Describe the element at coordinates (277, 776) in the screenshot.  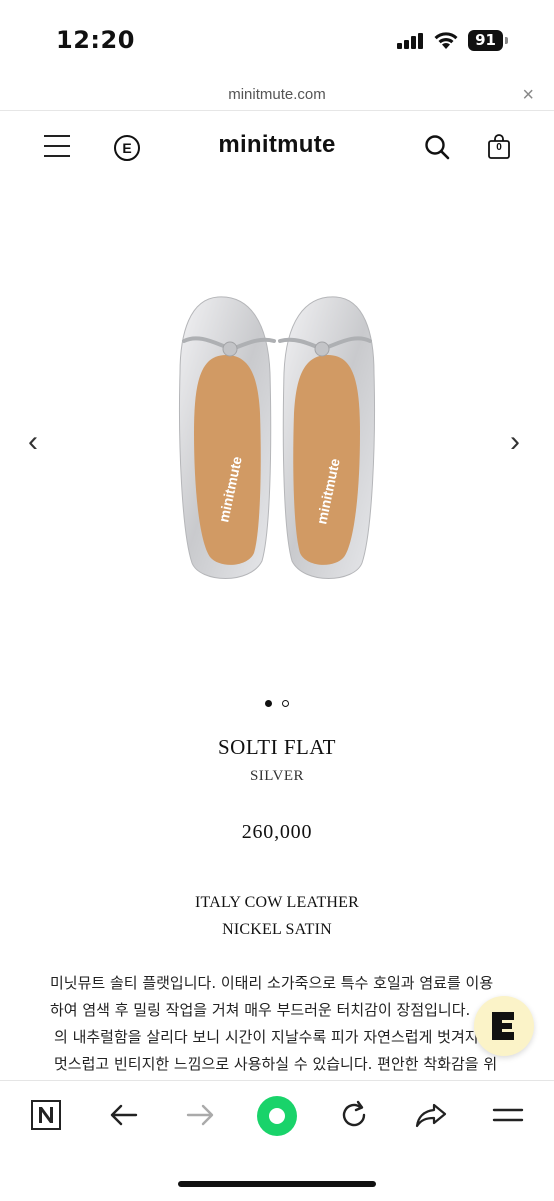
I see `product-color: SILVER` at that location.